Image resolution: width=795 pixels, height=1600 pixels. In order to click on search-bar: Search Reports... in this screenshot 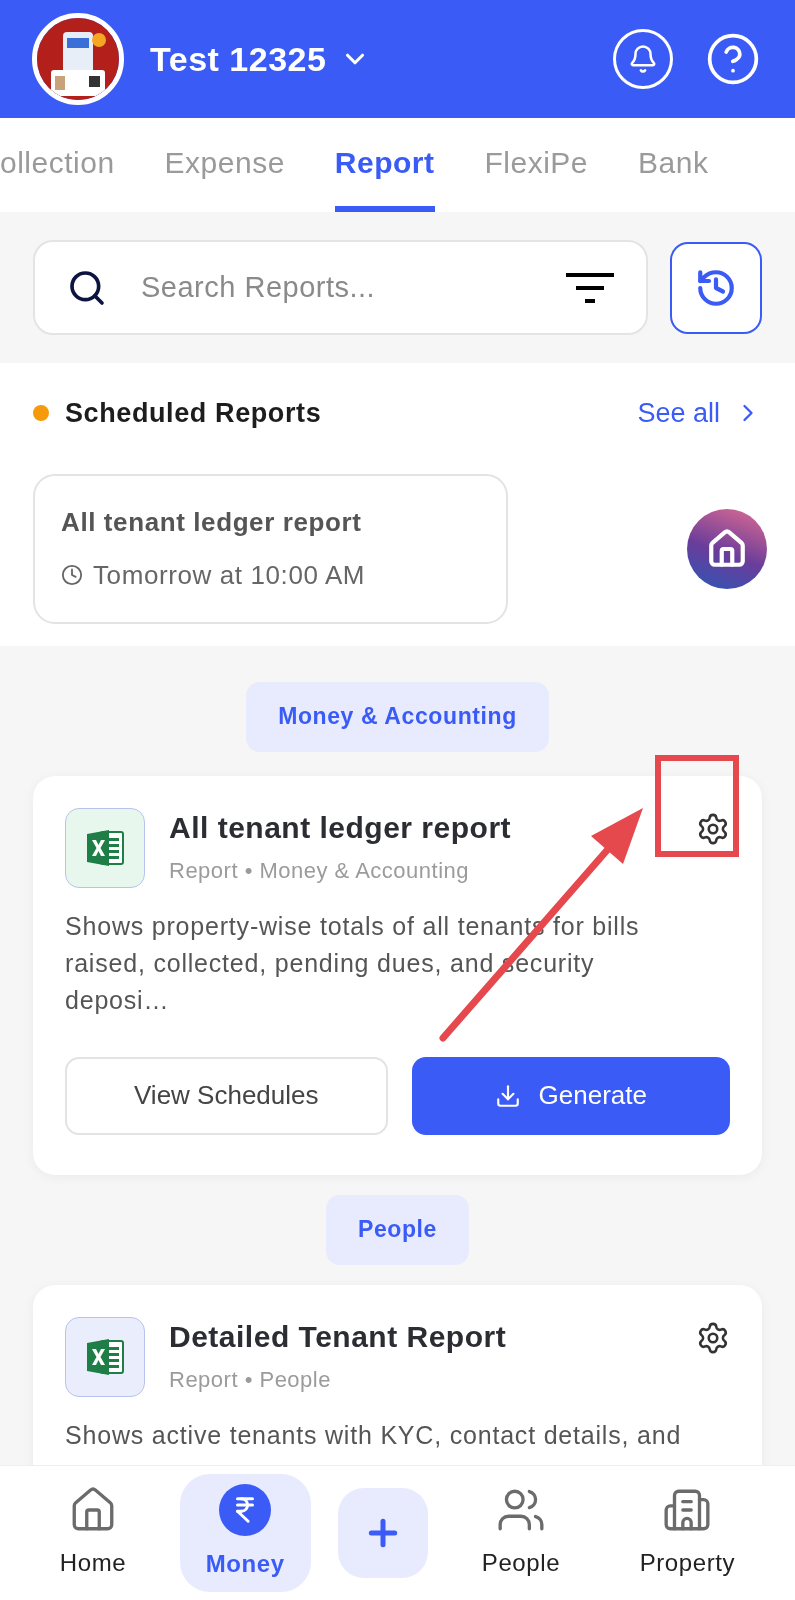, I will do `click(340, 287)`.